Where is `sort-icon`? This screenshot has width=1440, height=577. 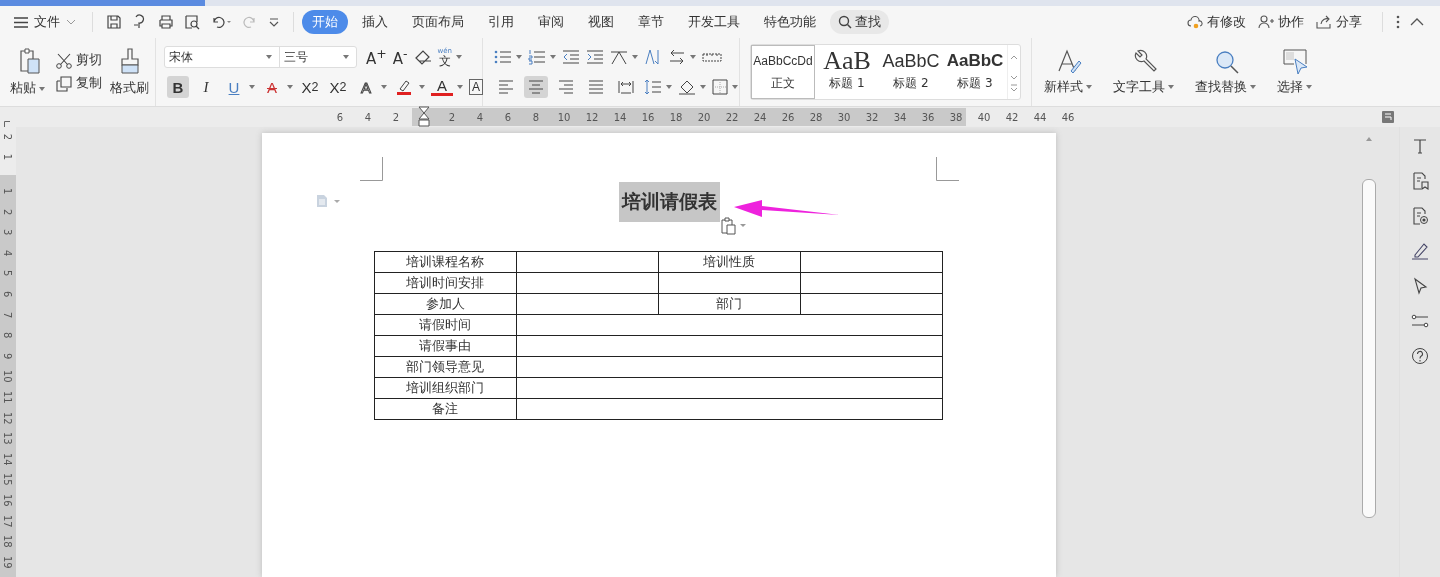 sort-icon is located at coordinates (653, 57).